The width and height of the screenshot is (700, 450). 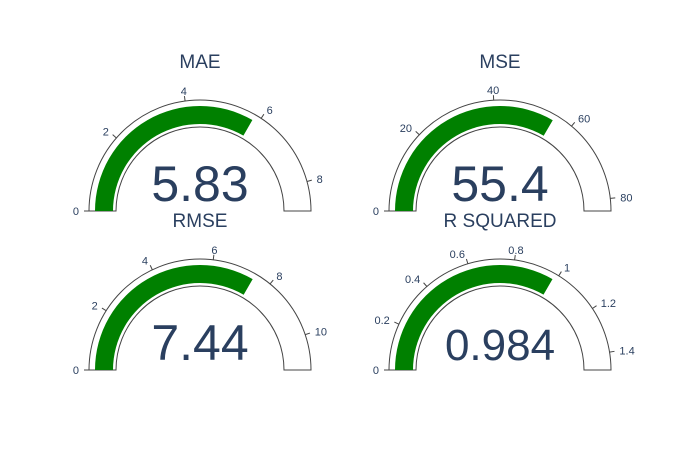 What do you see at coordinates (200, 221) in the screenshot?
I see `gauge-title: RMSE` at bounding box center [200, 221].